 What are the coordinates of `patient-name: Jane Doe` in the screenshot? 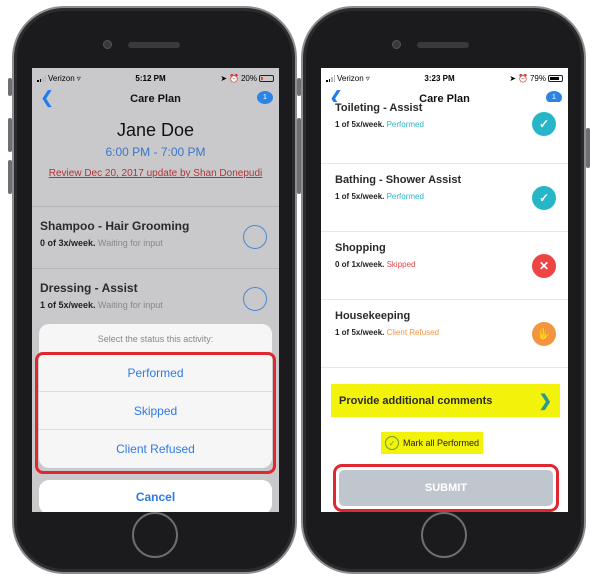 It's located at (155, 130).